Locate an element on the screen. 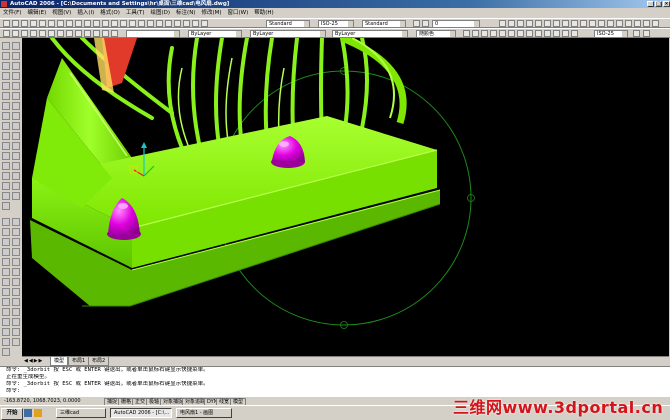  cone-tool-icon is located at coordinates (6, 252).